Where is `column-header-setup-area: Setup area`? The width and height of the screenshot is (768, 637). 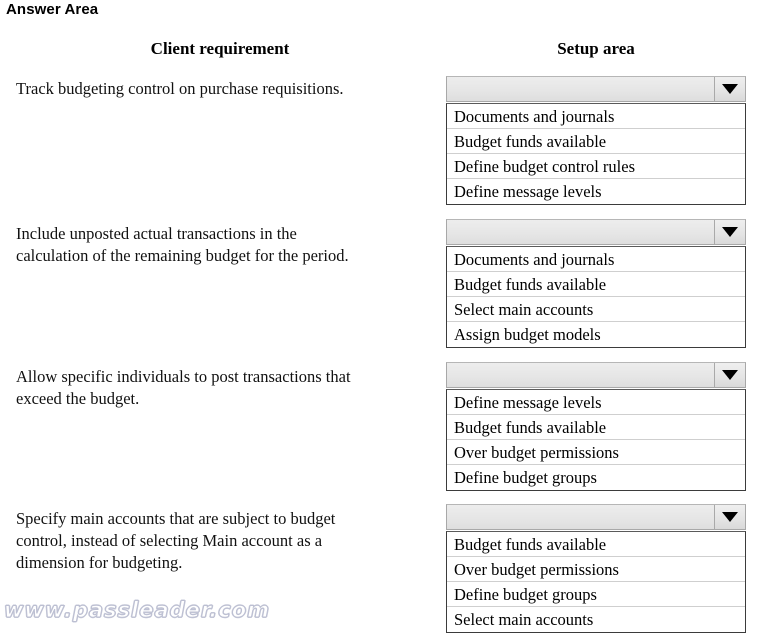 column-header-setup-area: Setup area is located at coordinates (596, 48).